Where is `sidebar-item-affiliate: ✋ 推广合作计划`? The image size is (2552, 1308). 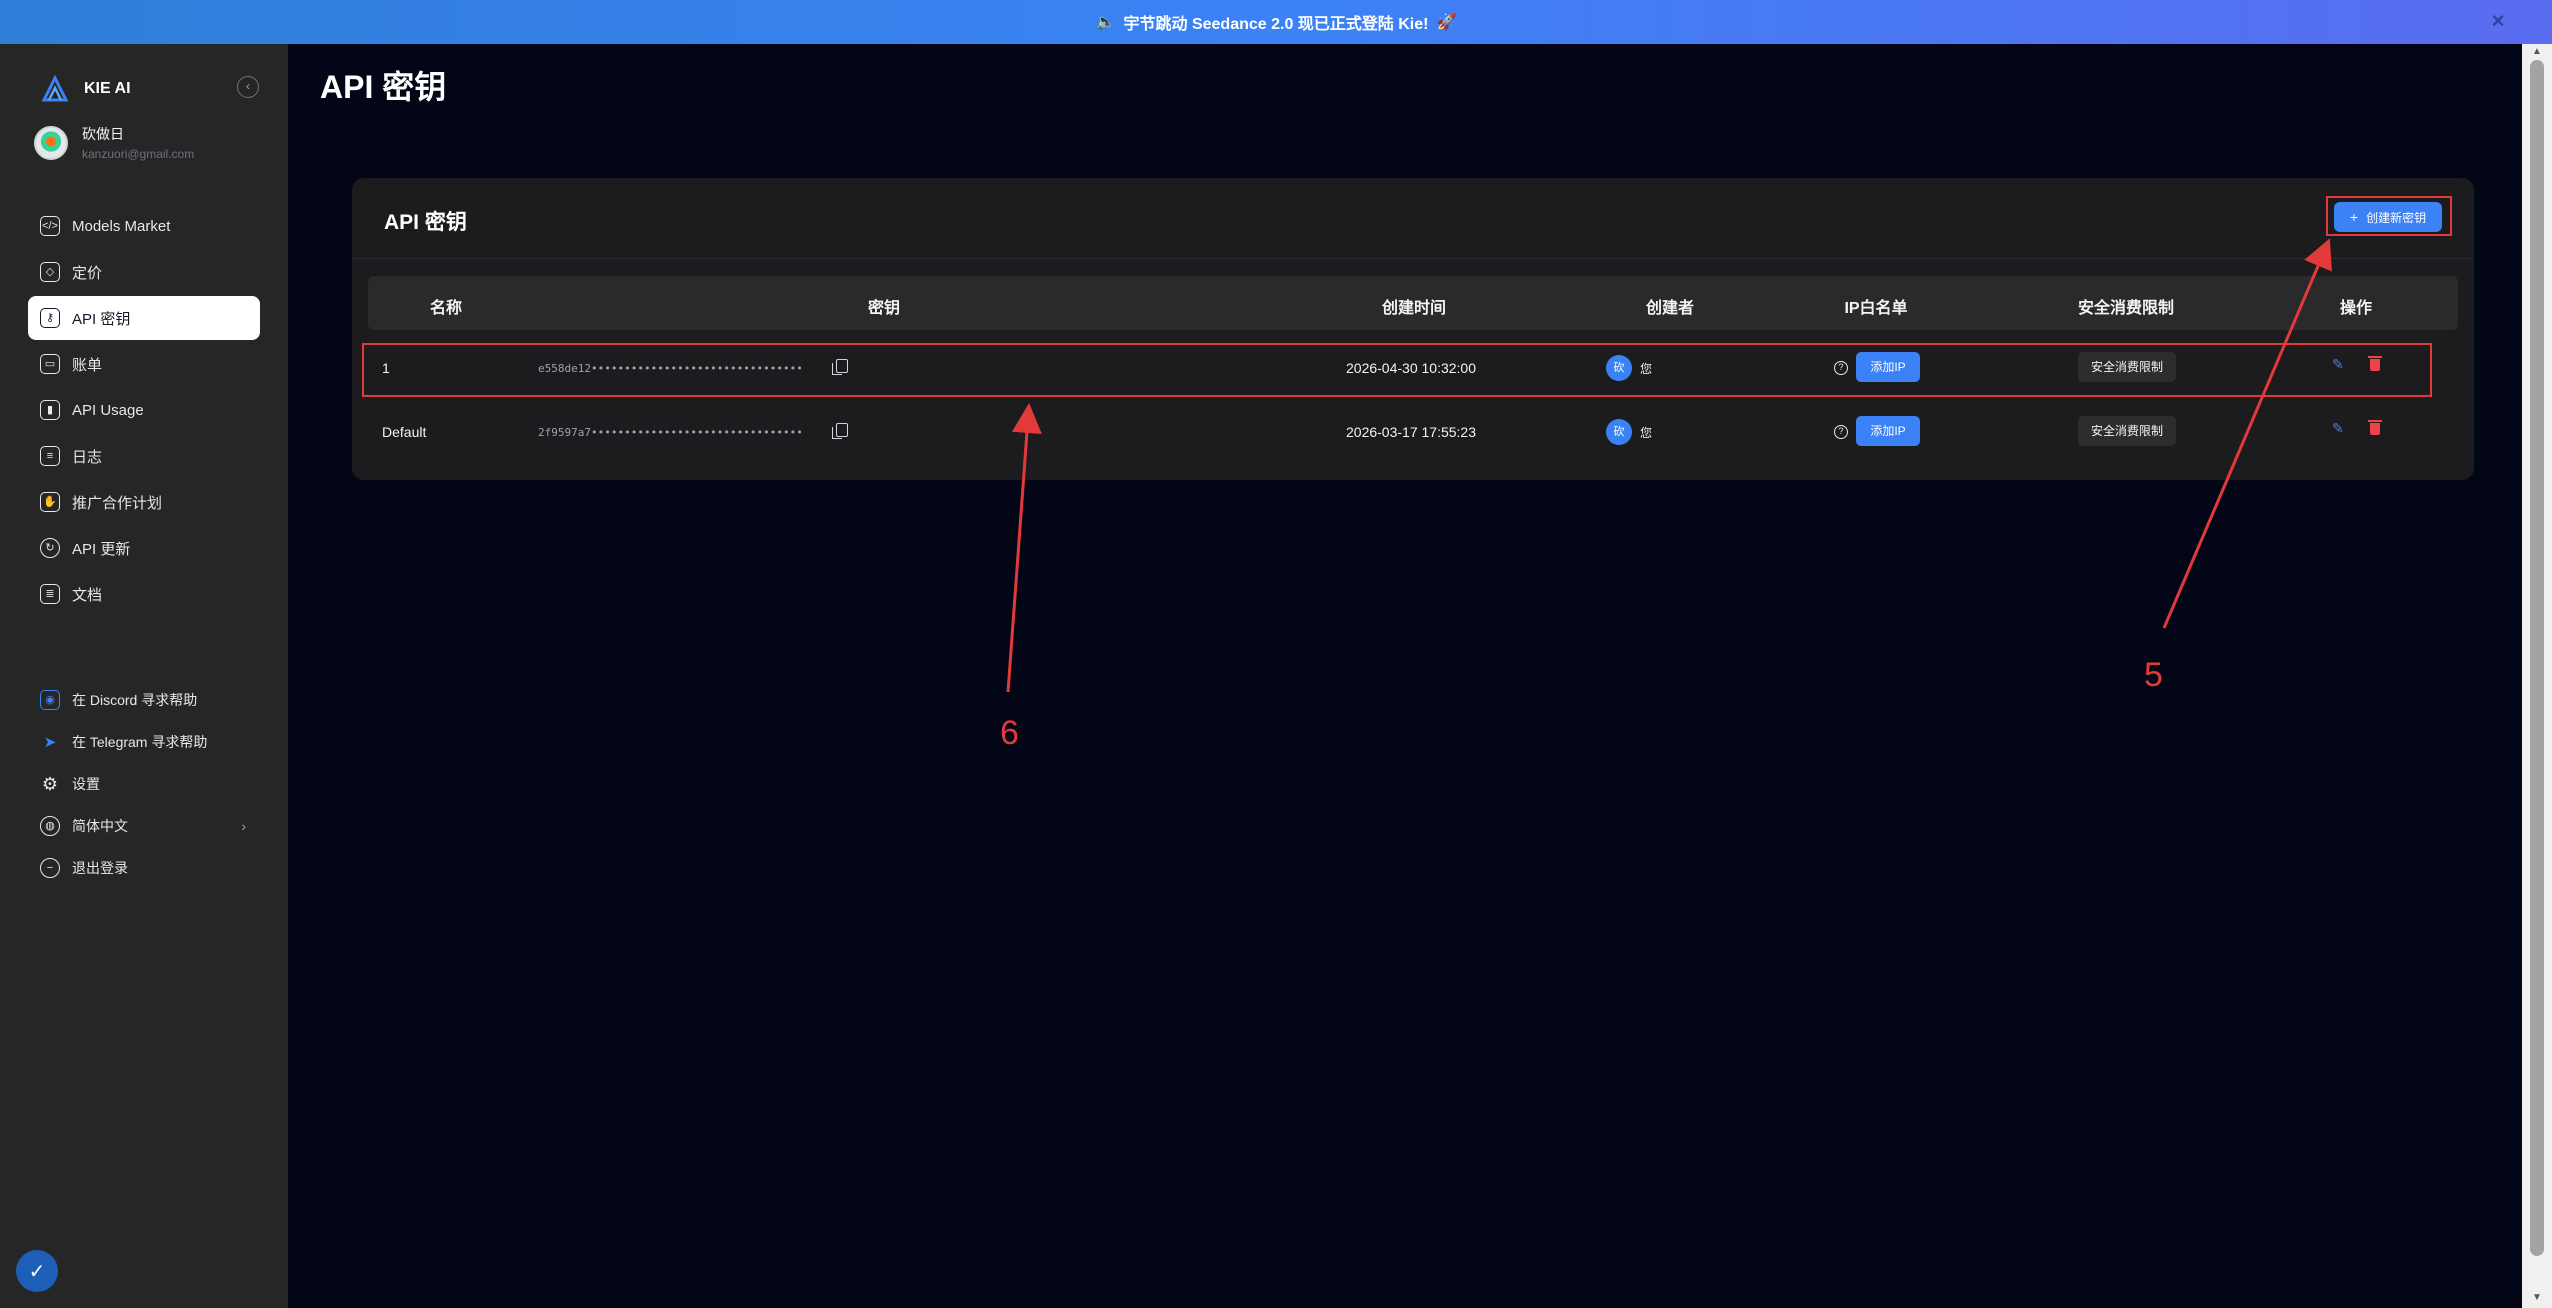 sidebar-item-affiliate: ✋ 推广合作计划 is located at coordinates (144, 502).